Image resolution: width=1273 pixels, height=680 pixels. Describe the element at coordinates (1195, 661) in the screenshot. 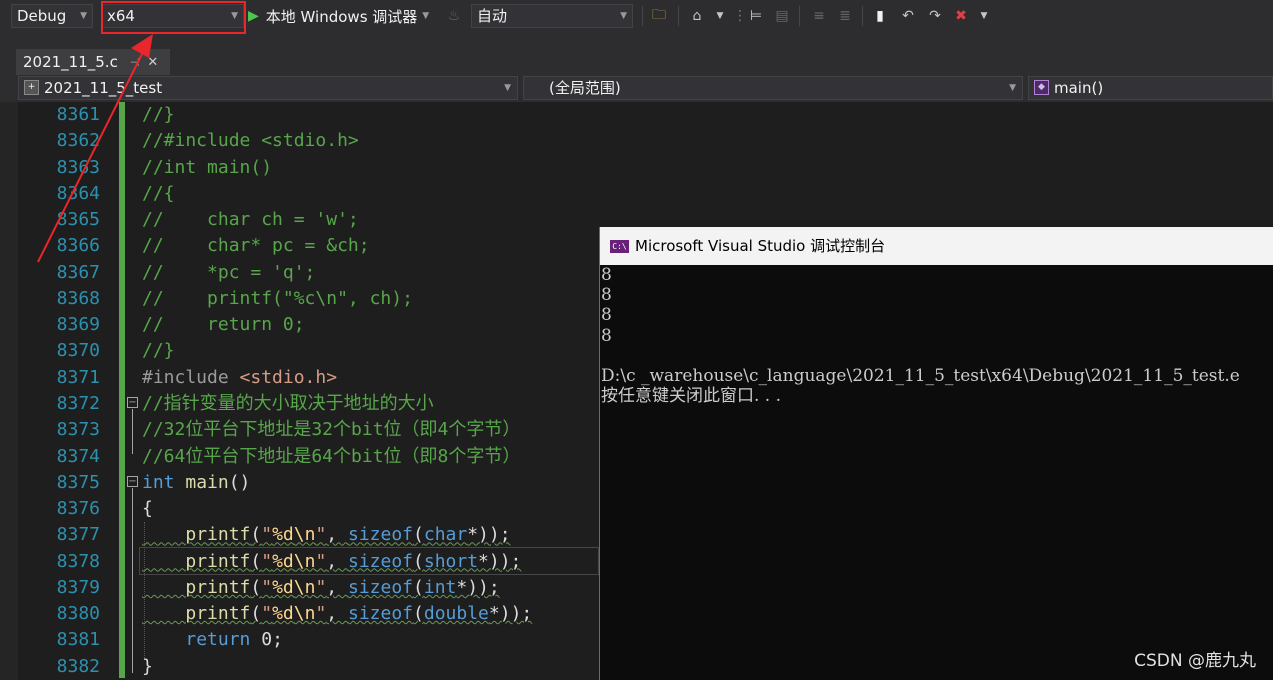

I see `watermark: CSDN @鹿九丸` at that location.